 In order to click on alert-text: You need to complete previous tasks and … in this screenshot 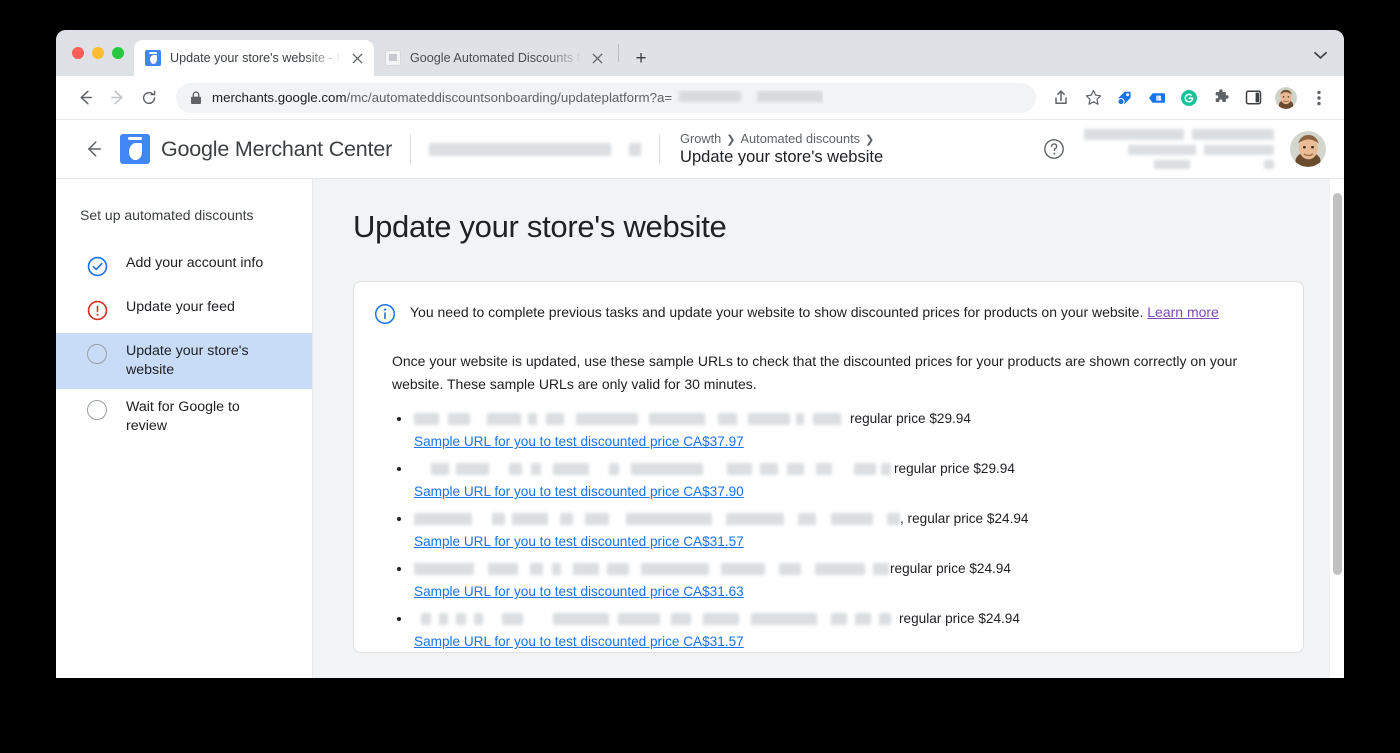, I will do `click(777, 312)`.